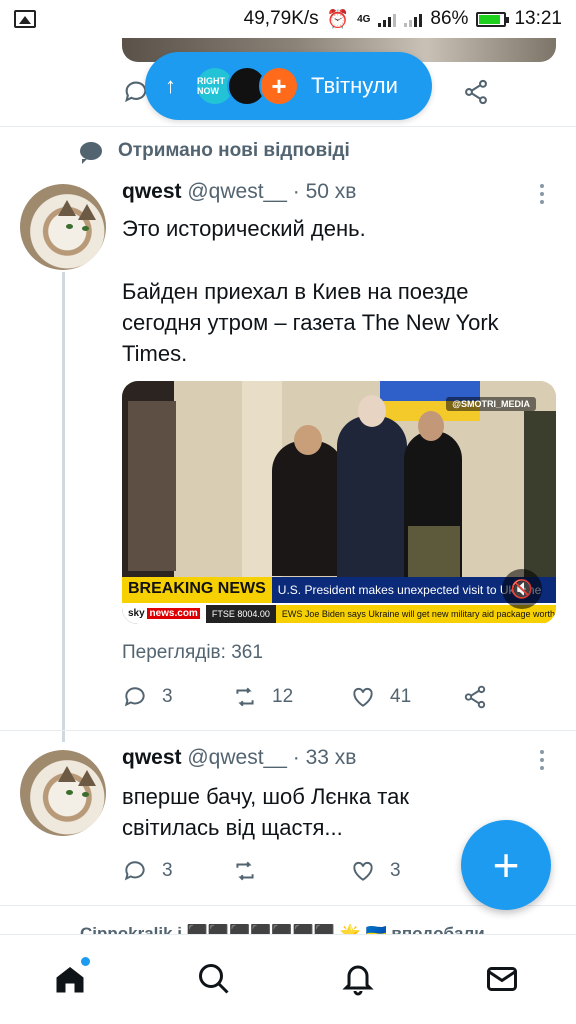 This screenshot has height=1024, width=576. I want to click on tweet-time: · 33 хв, so click(324, 757).